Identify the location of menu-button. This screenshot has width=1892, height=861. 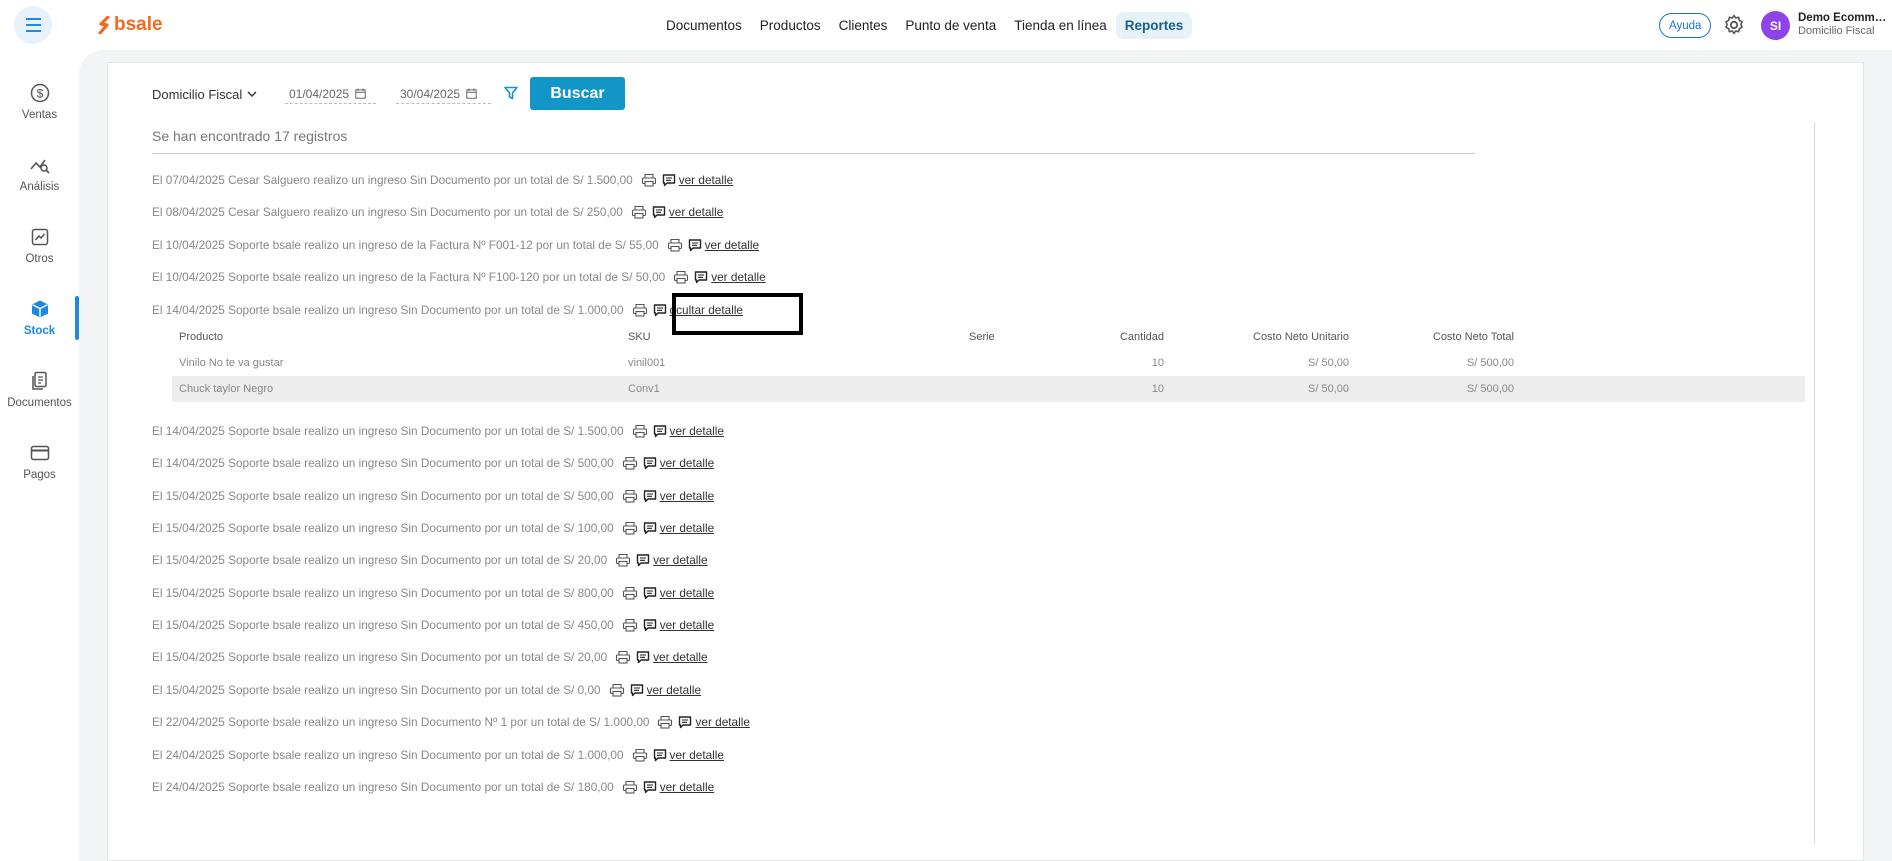
(33, 25).